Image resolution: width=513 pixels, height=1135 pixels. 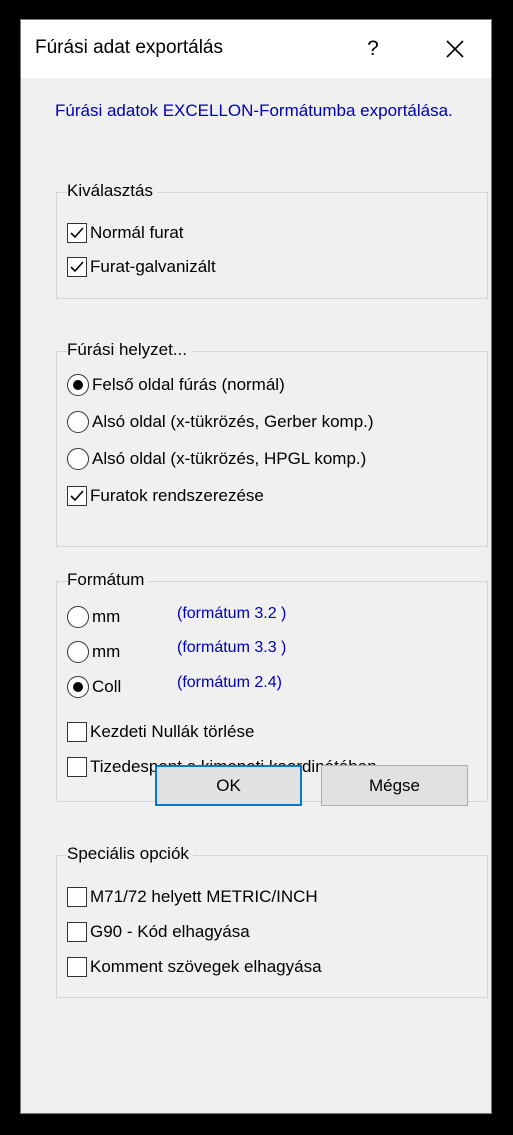 I want to click on omit-g90-label: G90 - Kód elhagyása, so click(x=170, y=931).